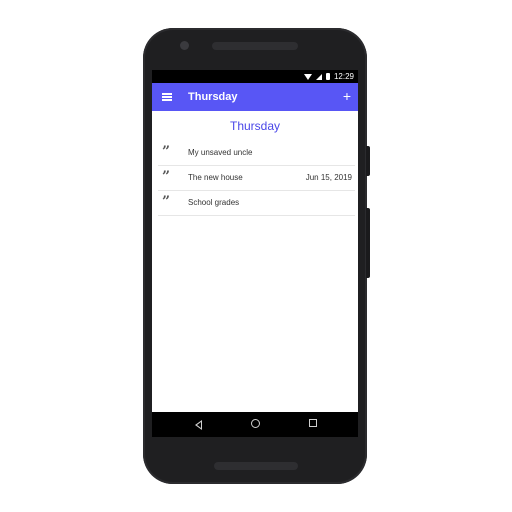 This screenshot has height=512, width=512. I want to click on wifi-icon, so click(307, 76).